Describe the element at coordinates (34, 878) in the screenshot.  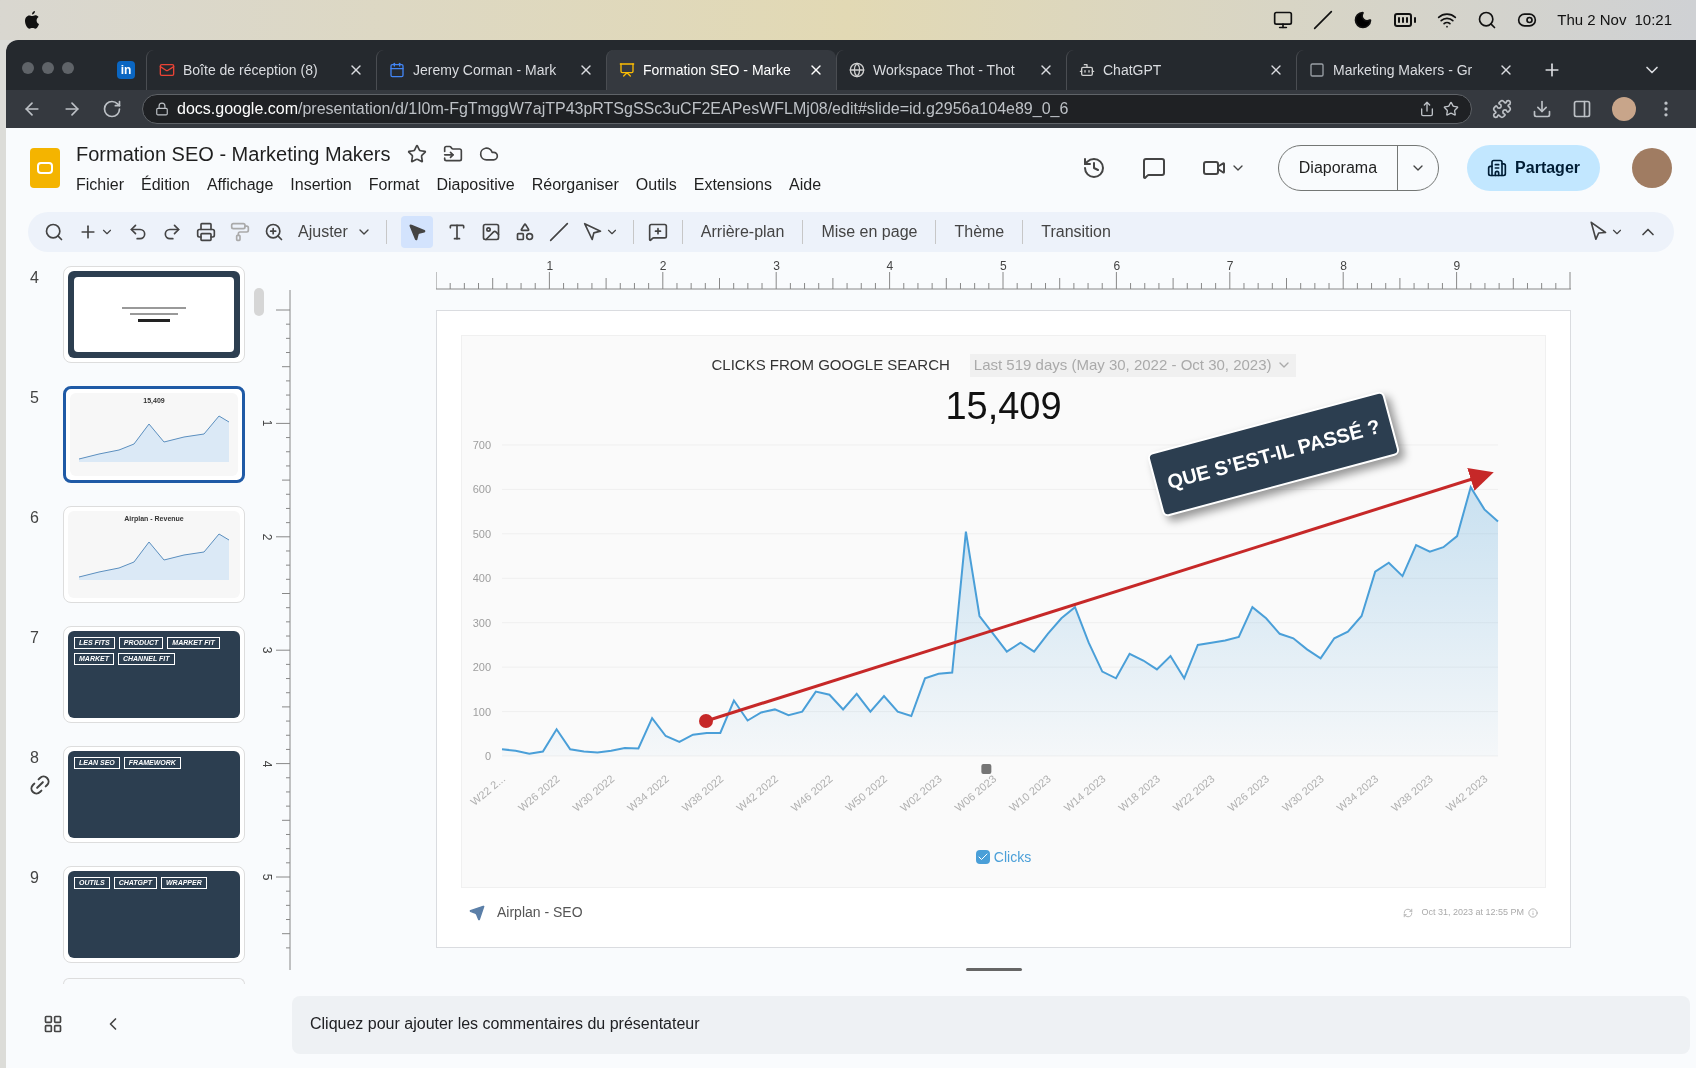
I see `slide-number: 9` at that location.